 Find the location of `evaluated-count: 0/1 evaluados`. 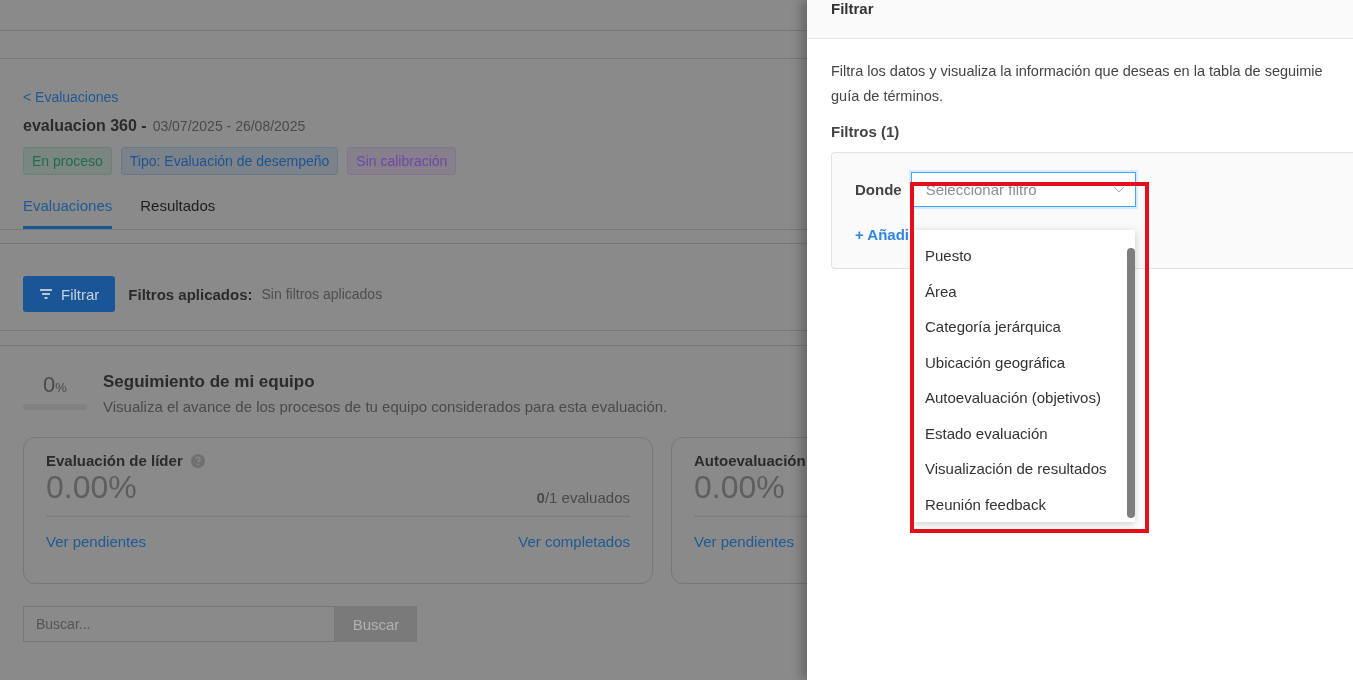

evaluated-count: 0/1 evaluados is located at coordinates (583, 497).